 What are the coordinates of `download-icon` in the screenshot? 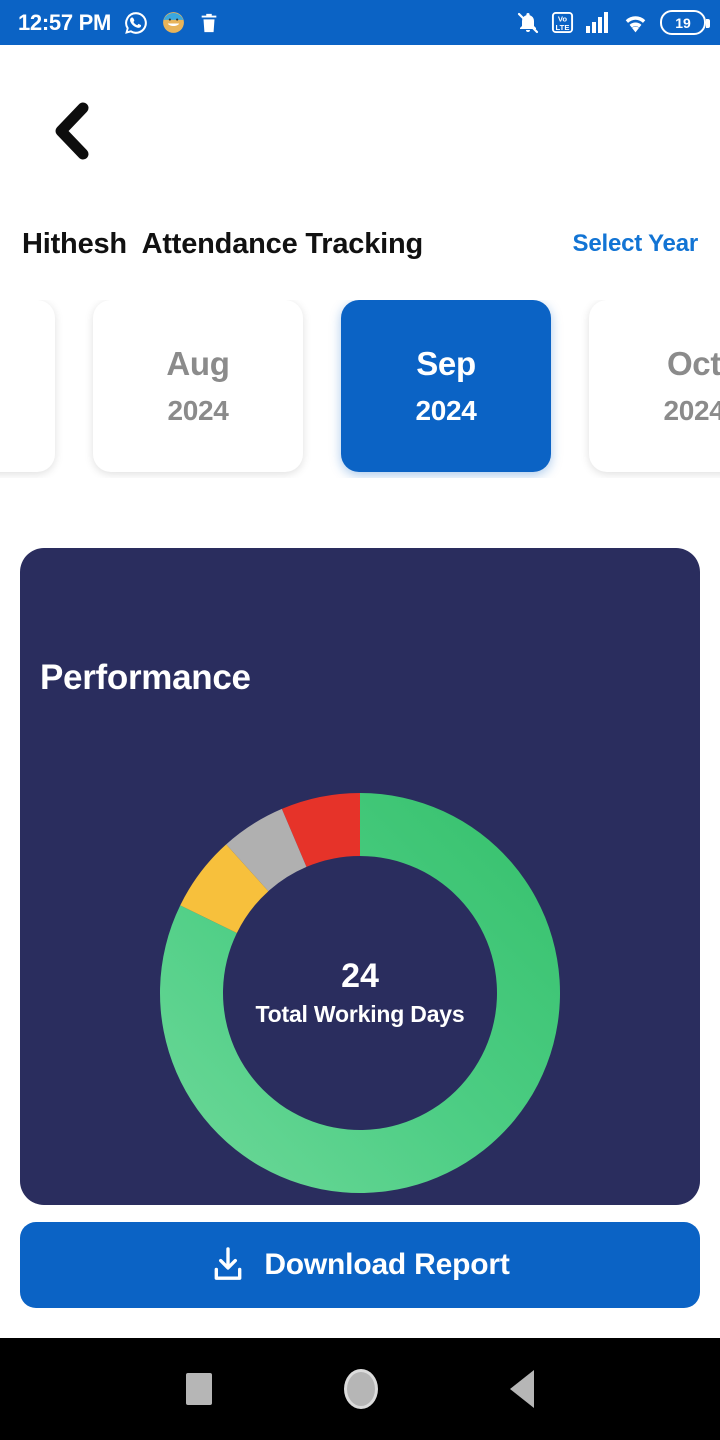 It's located at (228, 1263).